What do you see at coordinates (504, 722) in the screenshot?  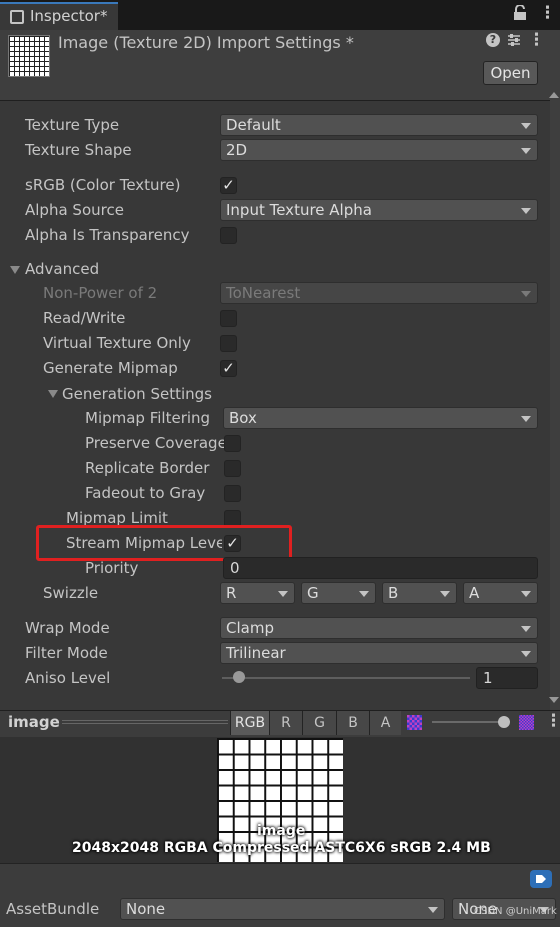 I see `mip-slider-thumb` at bounding box center [504, 722].